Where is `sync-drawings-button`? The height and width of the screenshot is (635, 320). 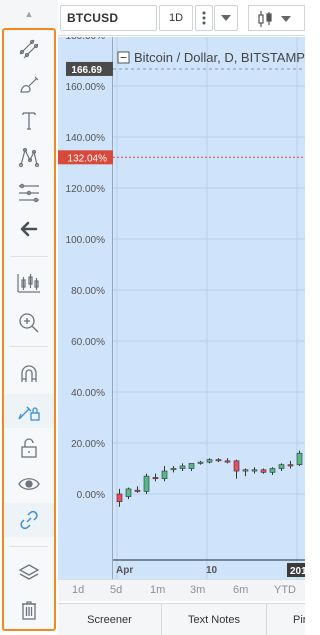
sync-drawings-button is located at coordinates (29, 520).